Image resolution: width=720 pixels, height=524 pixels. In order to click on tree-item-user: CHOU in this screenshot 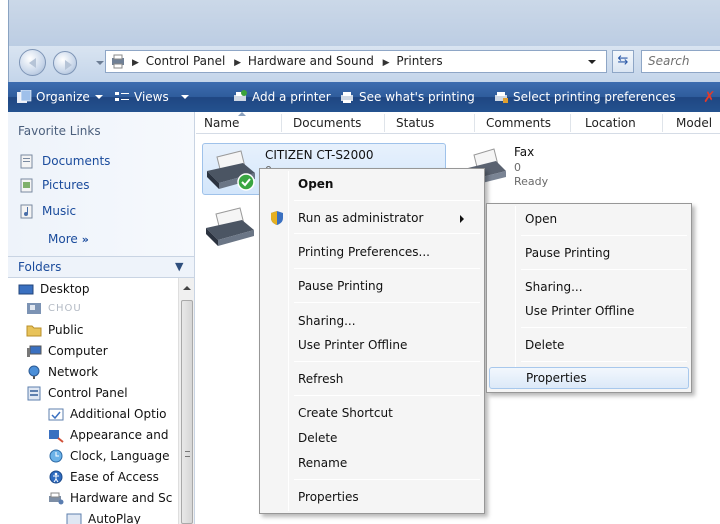, I will do `click(54, 308)`.